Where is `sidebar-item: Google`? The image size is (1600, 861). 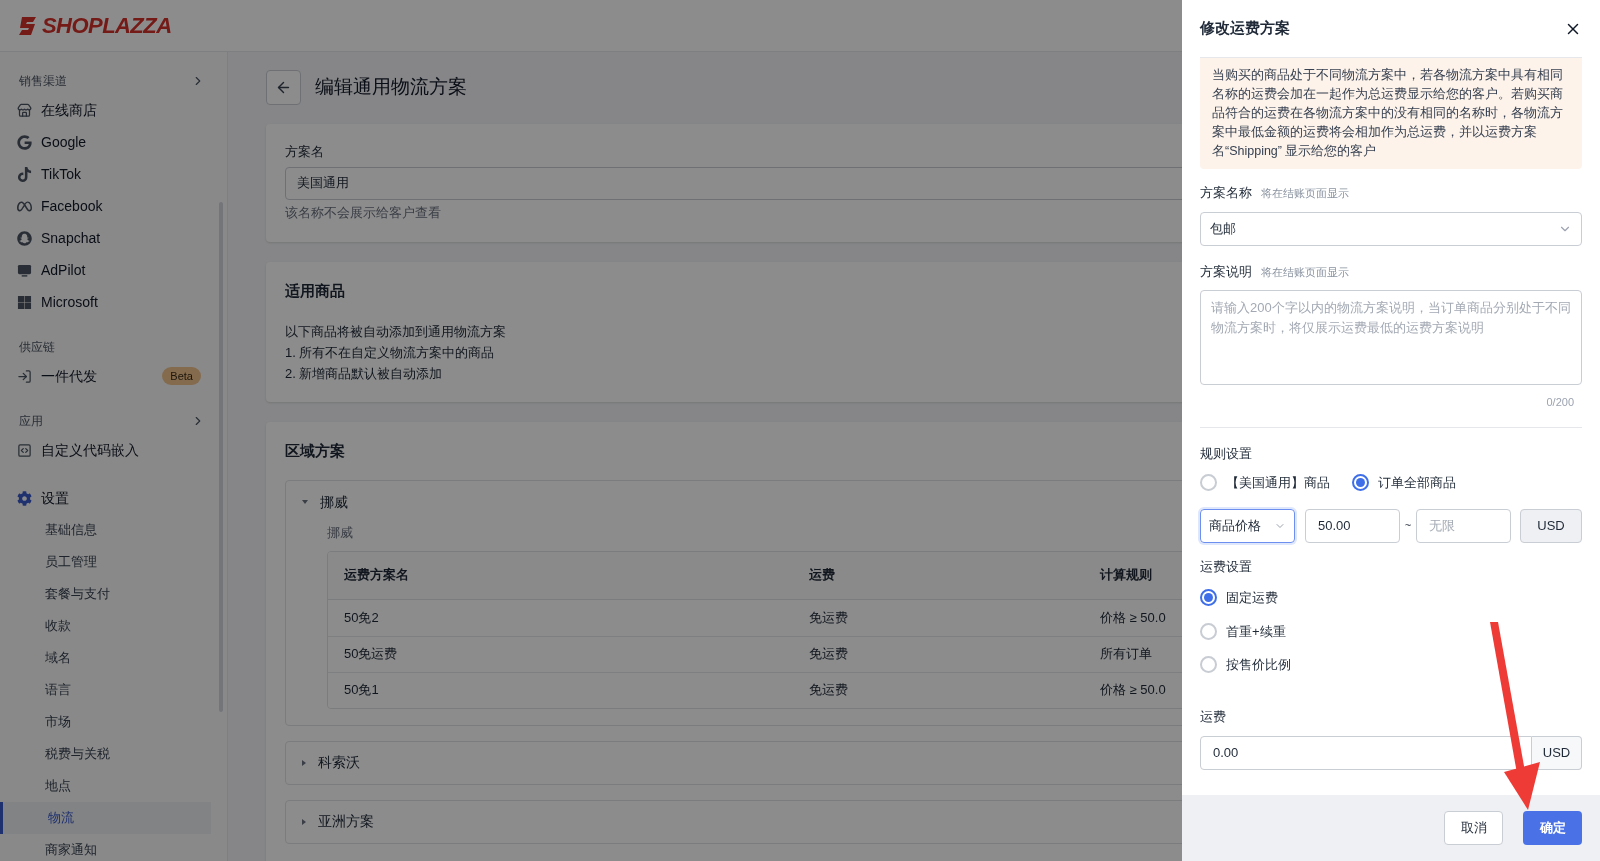 sidebar-item: Google is located at coordinates (64, 142).